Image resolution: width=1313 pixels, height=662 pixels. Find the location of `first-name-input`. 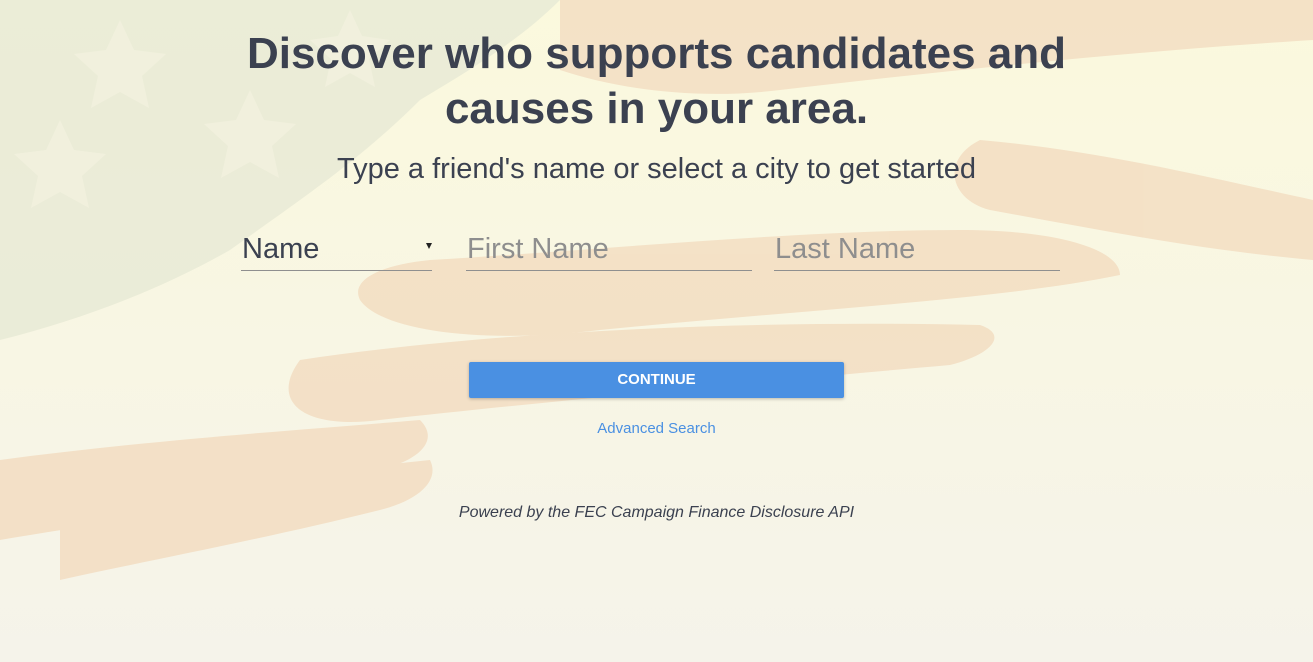

first-name-input is located at coordinates (609, 249).